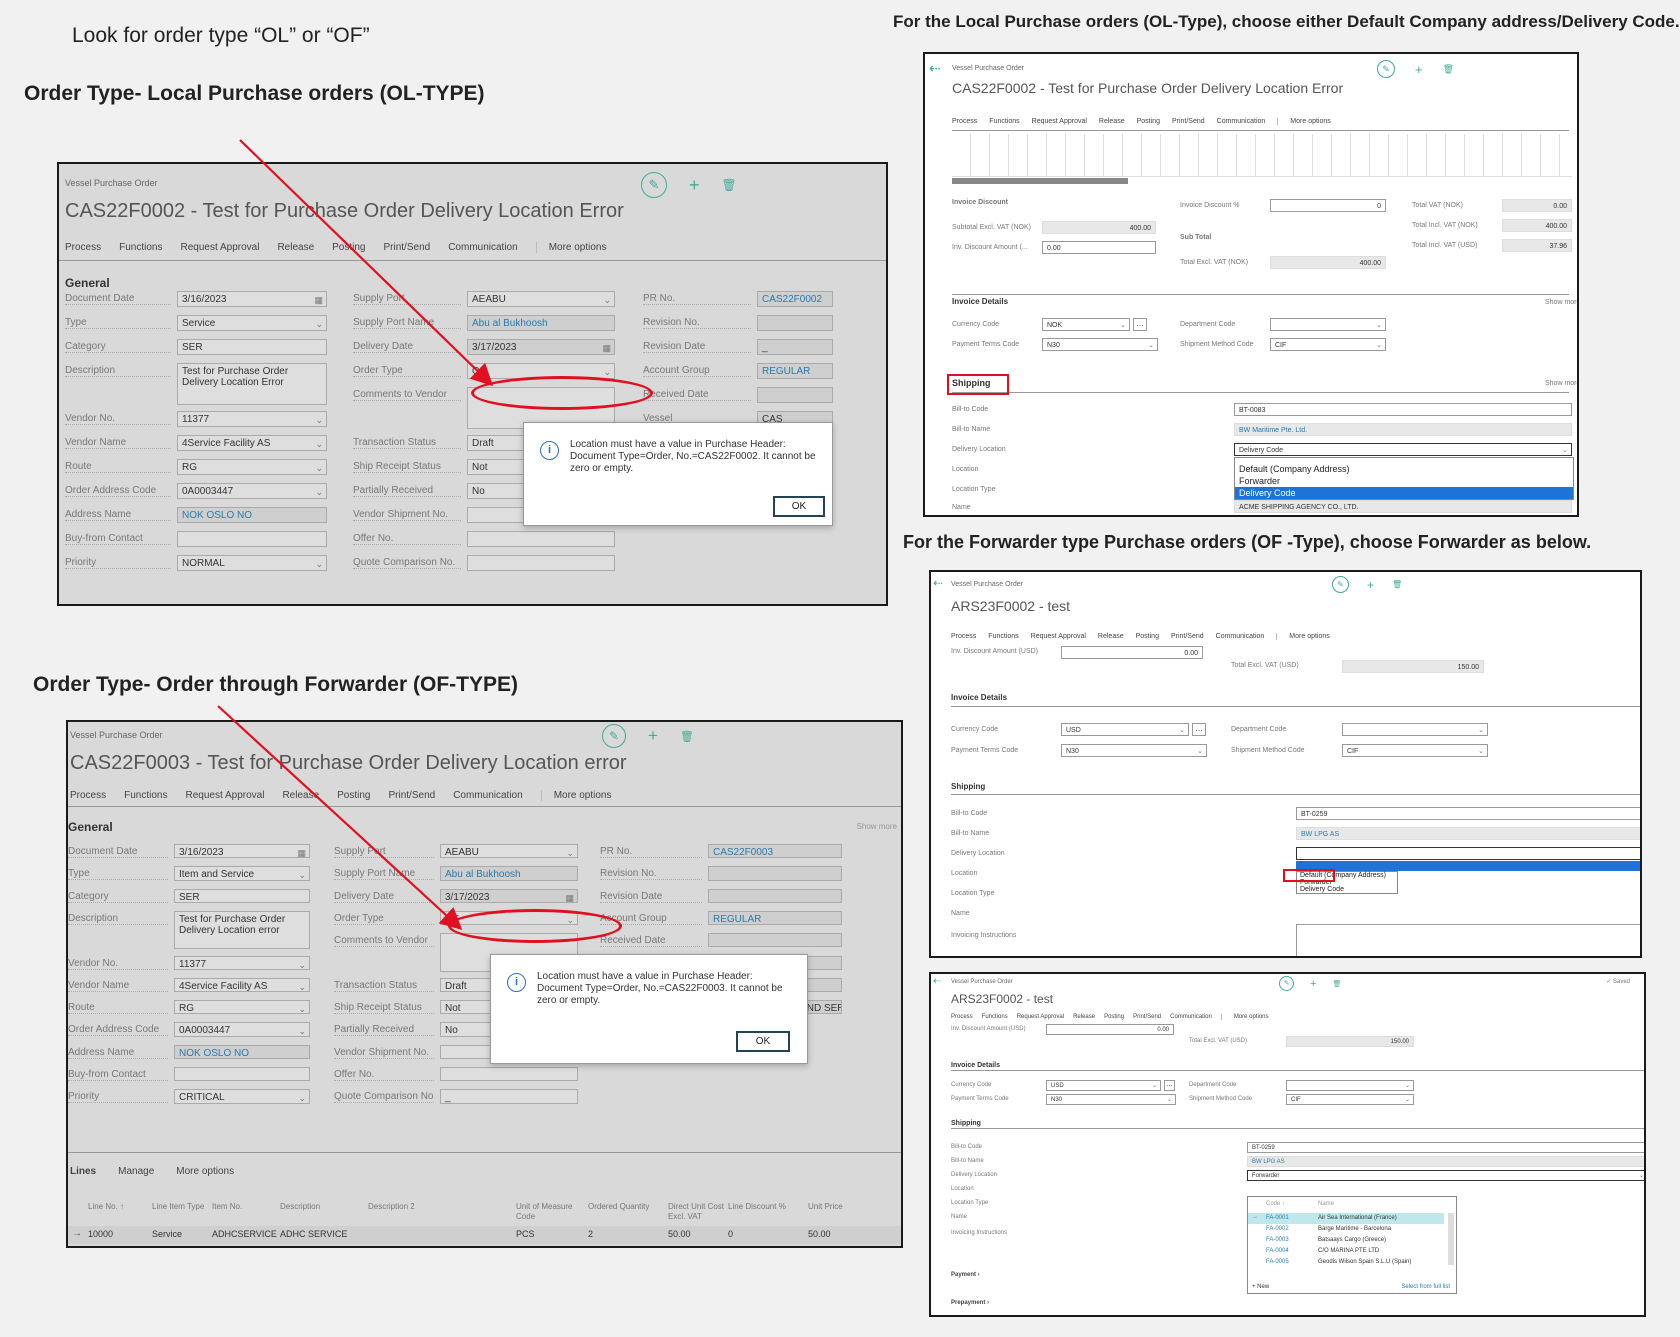  I want to click on annotation-arrows, so click(355, 534).